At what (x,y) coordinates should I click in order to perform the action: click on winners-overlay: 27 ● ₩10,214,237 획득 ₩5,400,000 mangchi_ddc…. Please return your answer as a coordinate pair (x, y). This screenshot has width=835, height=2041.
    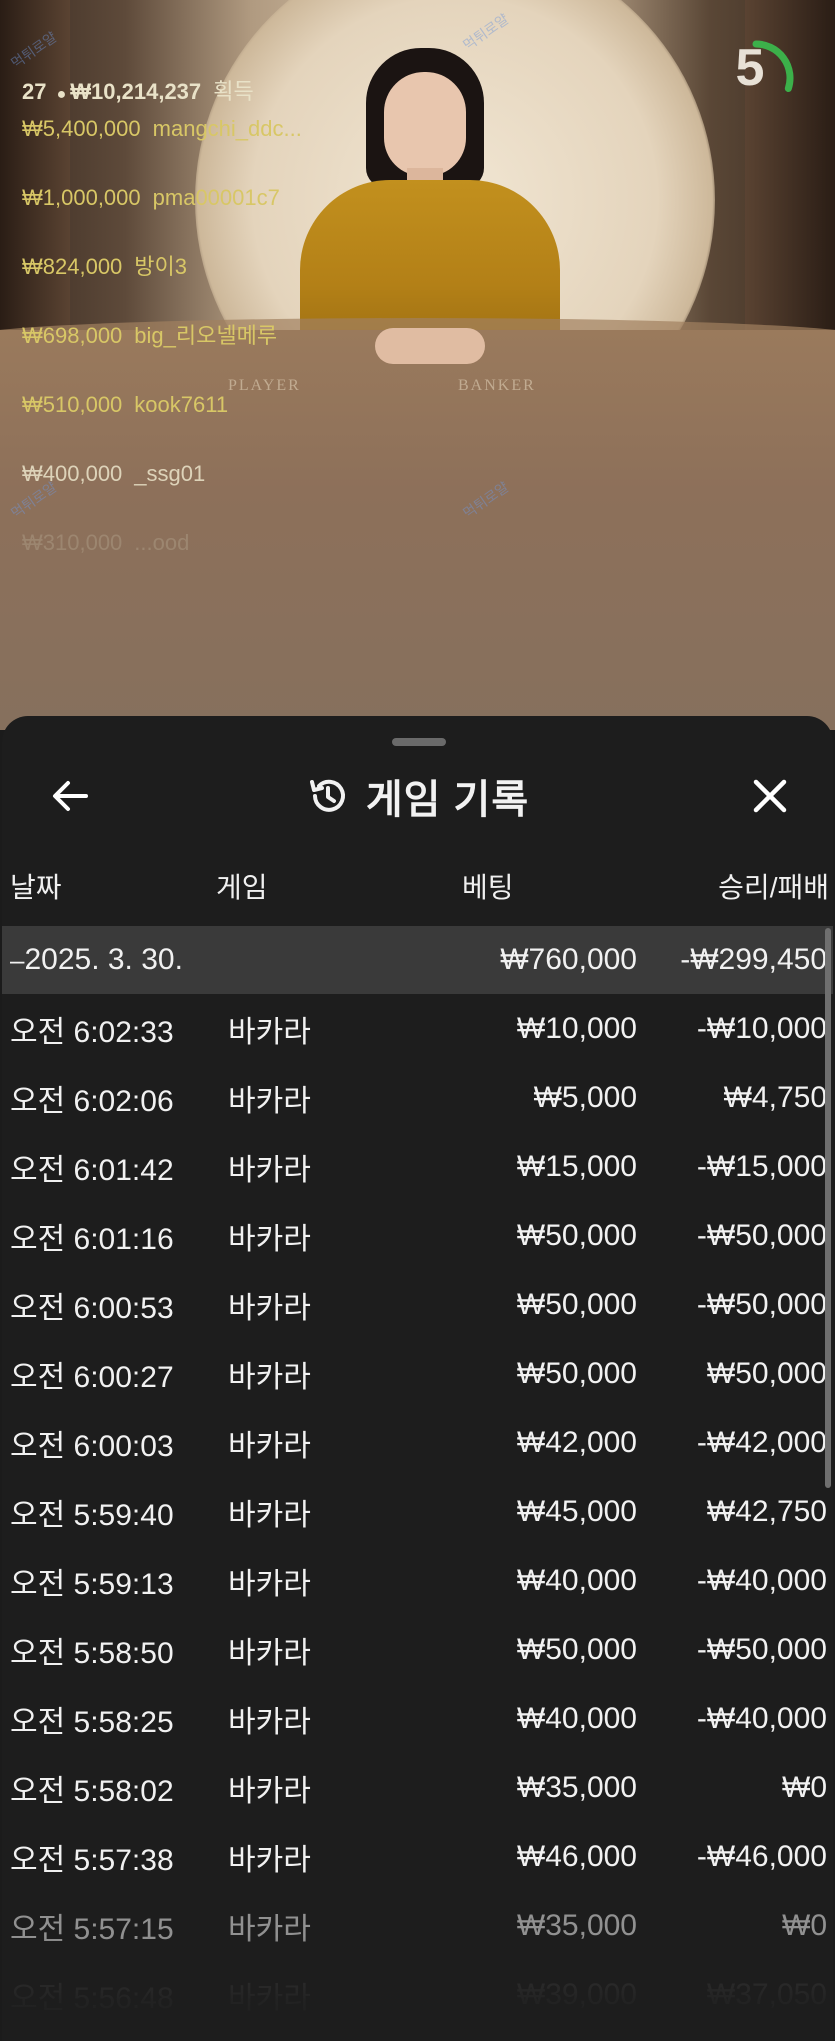
    Looking at the image, I should click on (162, 335).